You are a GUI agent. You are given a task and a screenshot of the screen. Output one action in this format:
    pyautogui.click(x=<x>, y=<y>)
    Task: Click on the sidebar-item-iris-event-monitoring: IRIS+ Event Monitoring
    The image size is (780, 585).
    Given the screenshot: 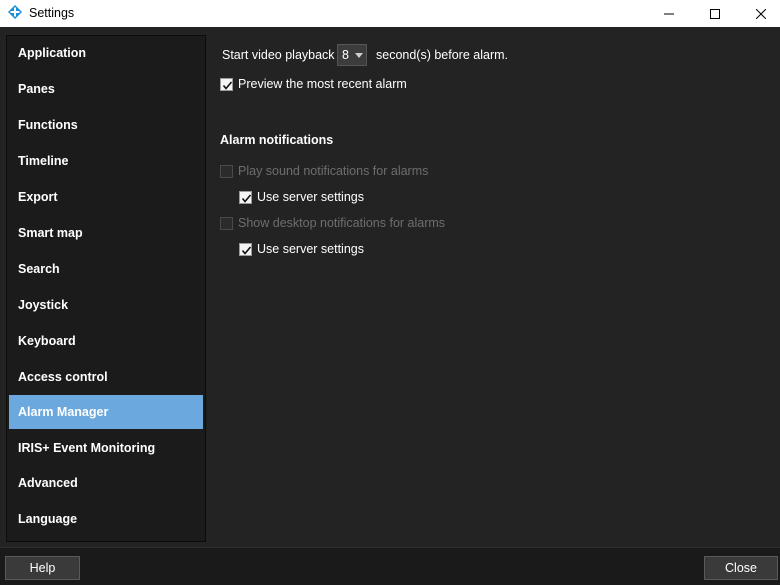 What is the action you would take?
    pyautogui.click(x=106, y=448)
    